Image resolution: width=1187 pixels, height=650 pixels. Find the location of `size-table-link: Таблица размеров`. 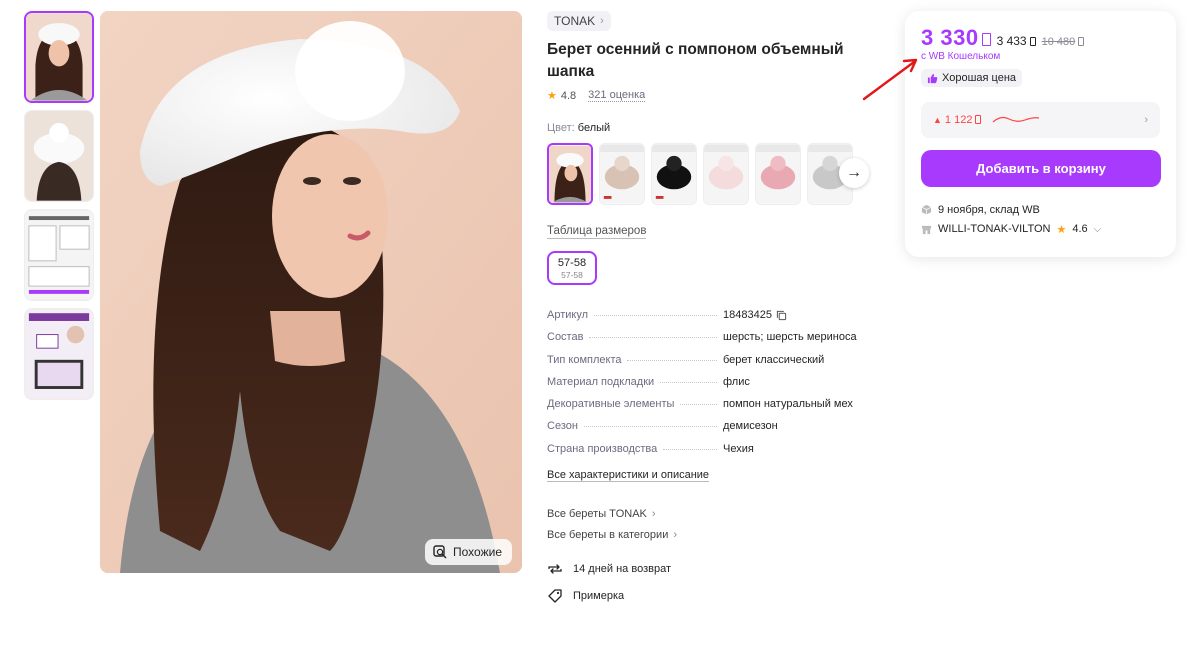

size-table-link: Таблица размеров is located at coordinates (597, 232).